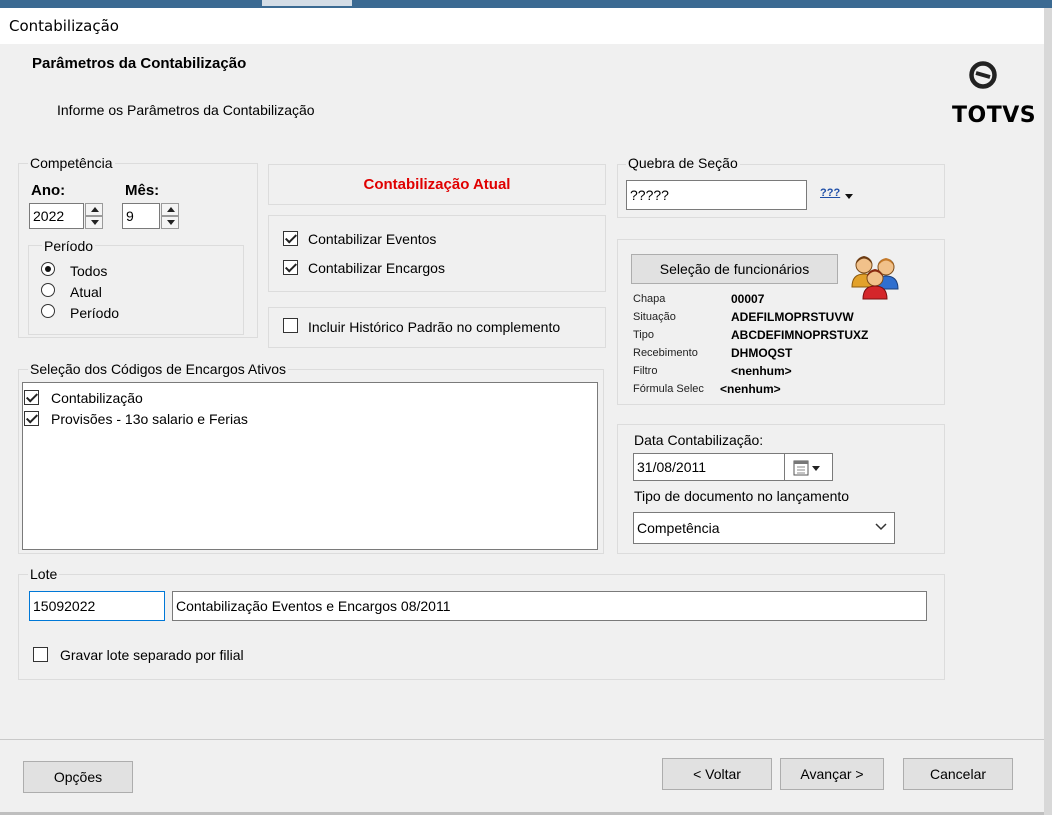 This screenshot has height=815, width=1052. Describe the element at coordinates (290, 238) in the screenshot. I see `contabilizar-eventos-checkbox` at that location.